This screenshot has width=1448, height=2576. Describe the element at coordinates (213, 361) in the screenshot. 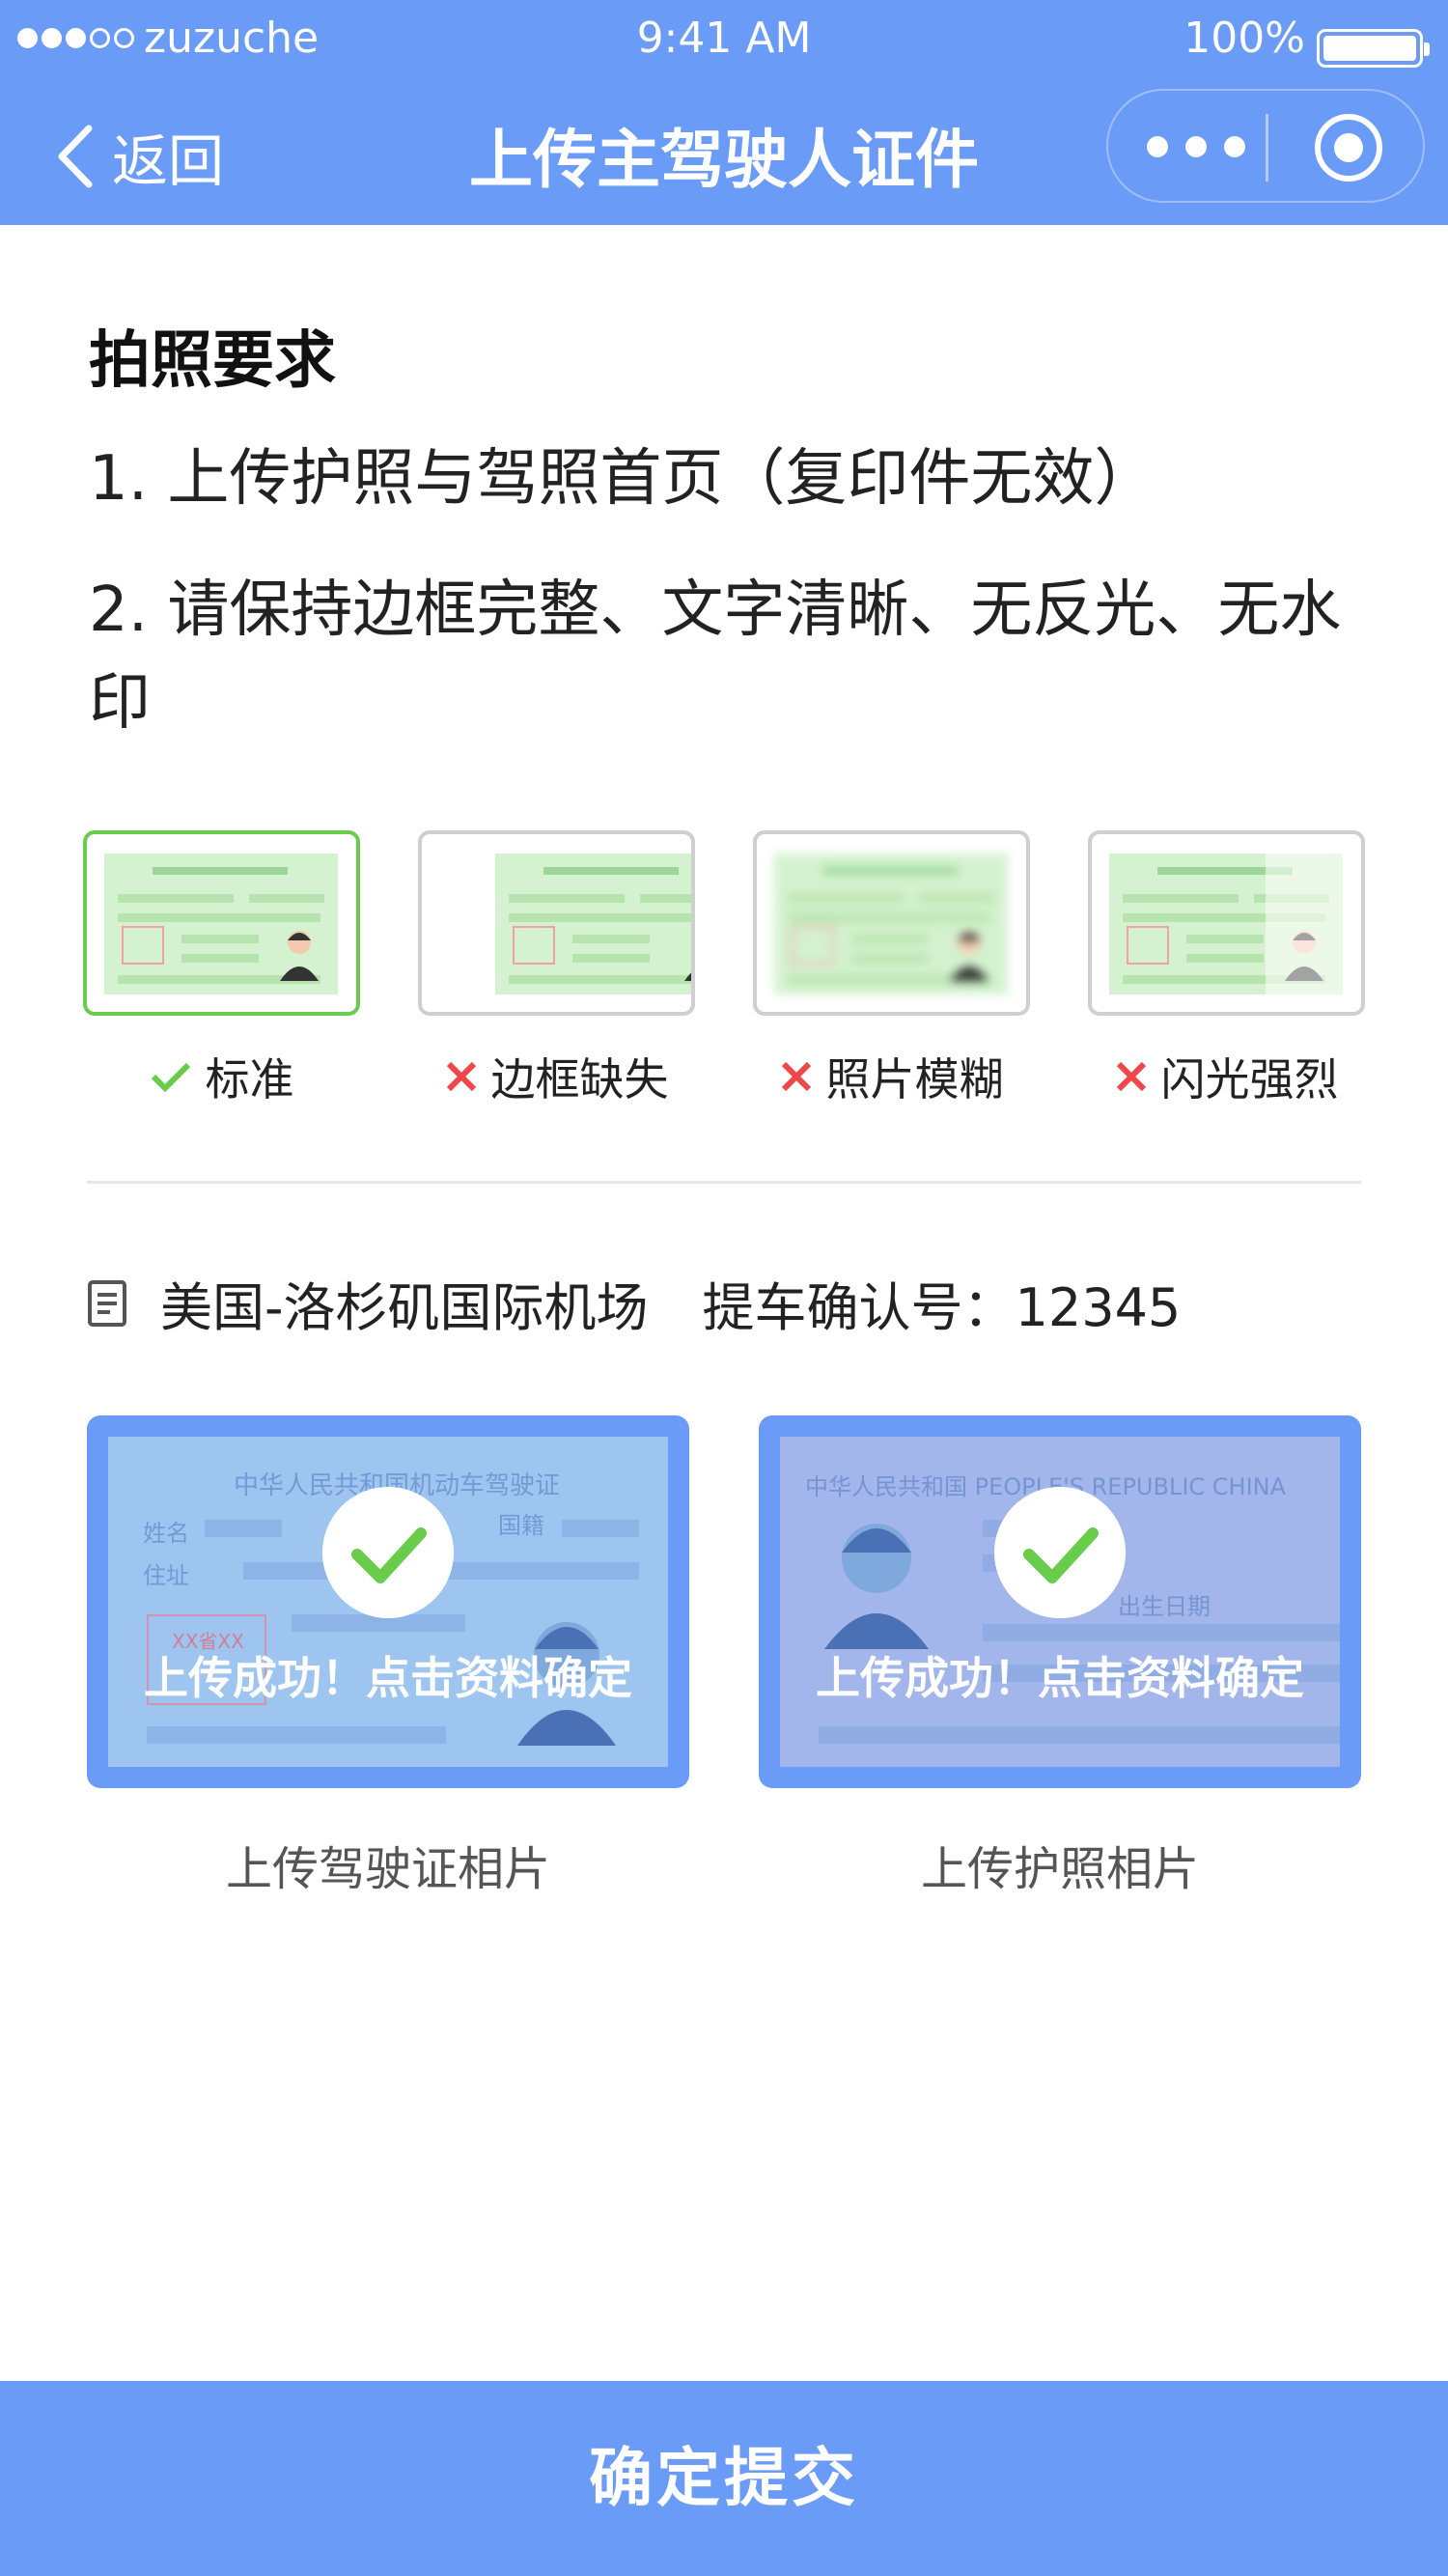

I see `requirements-title: 拍照要求` at that location.